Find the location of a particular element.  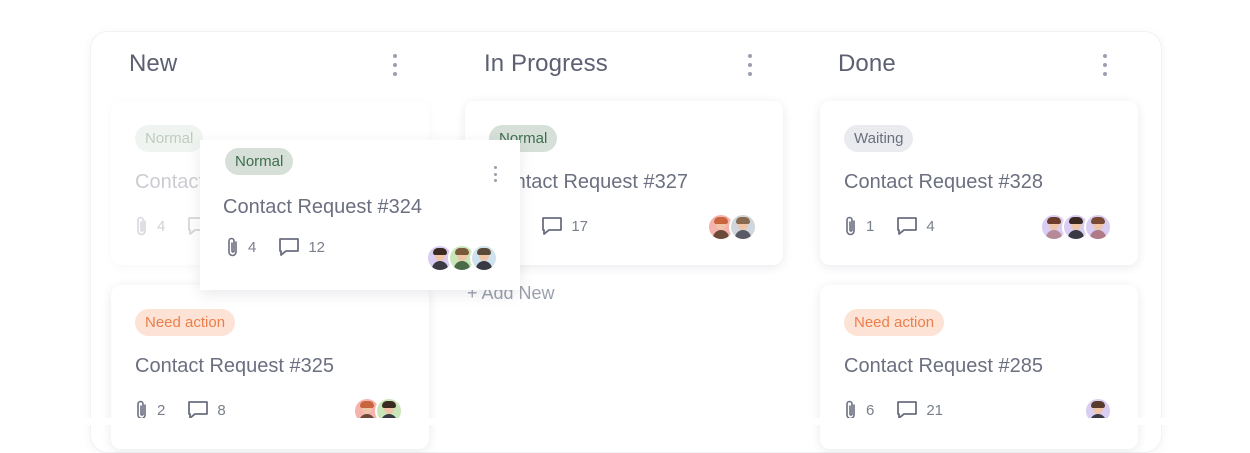

attachment-count: 6 is located at coordinates (870, 410).